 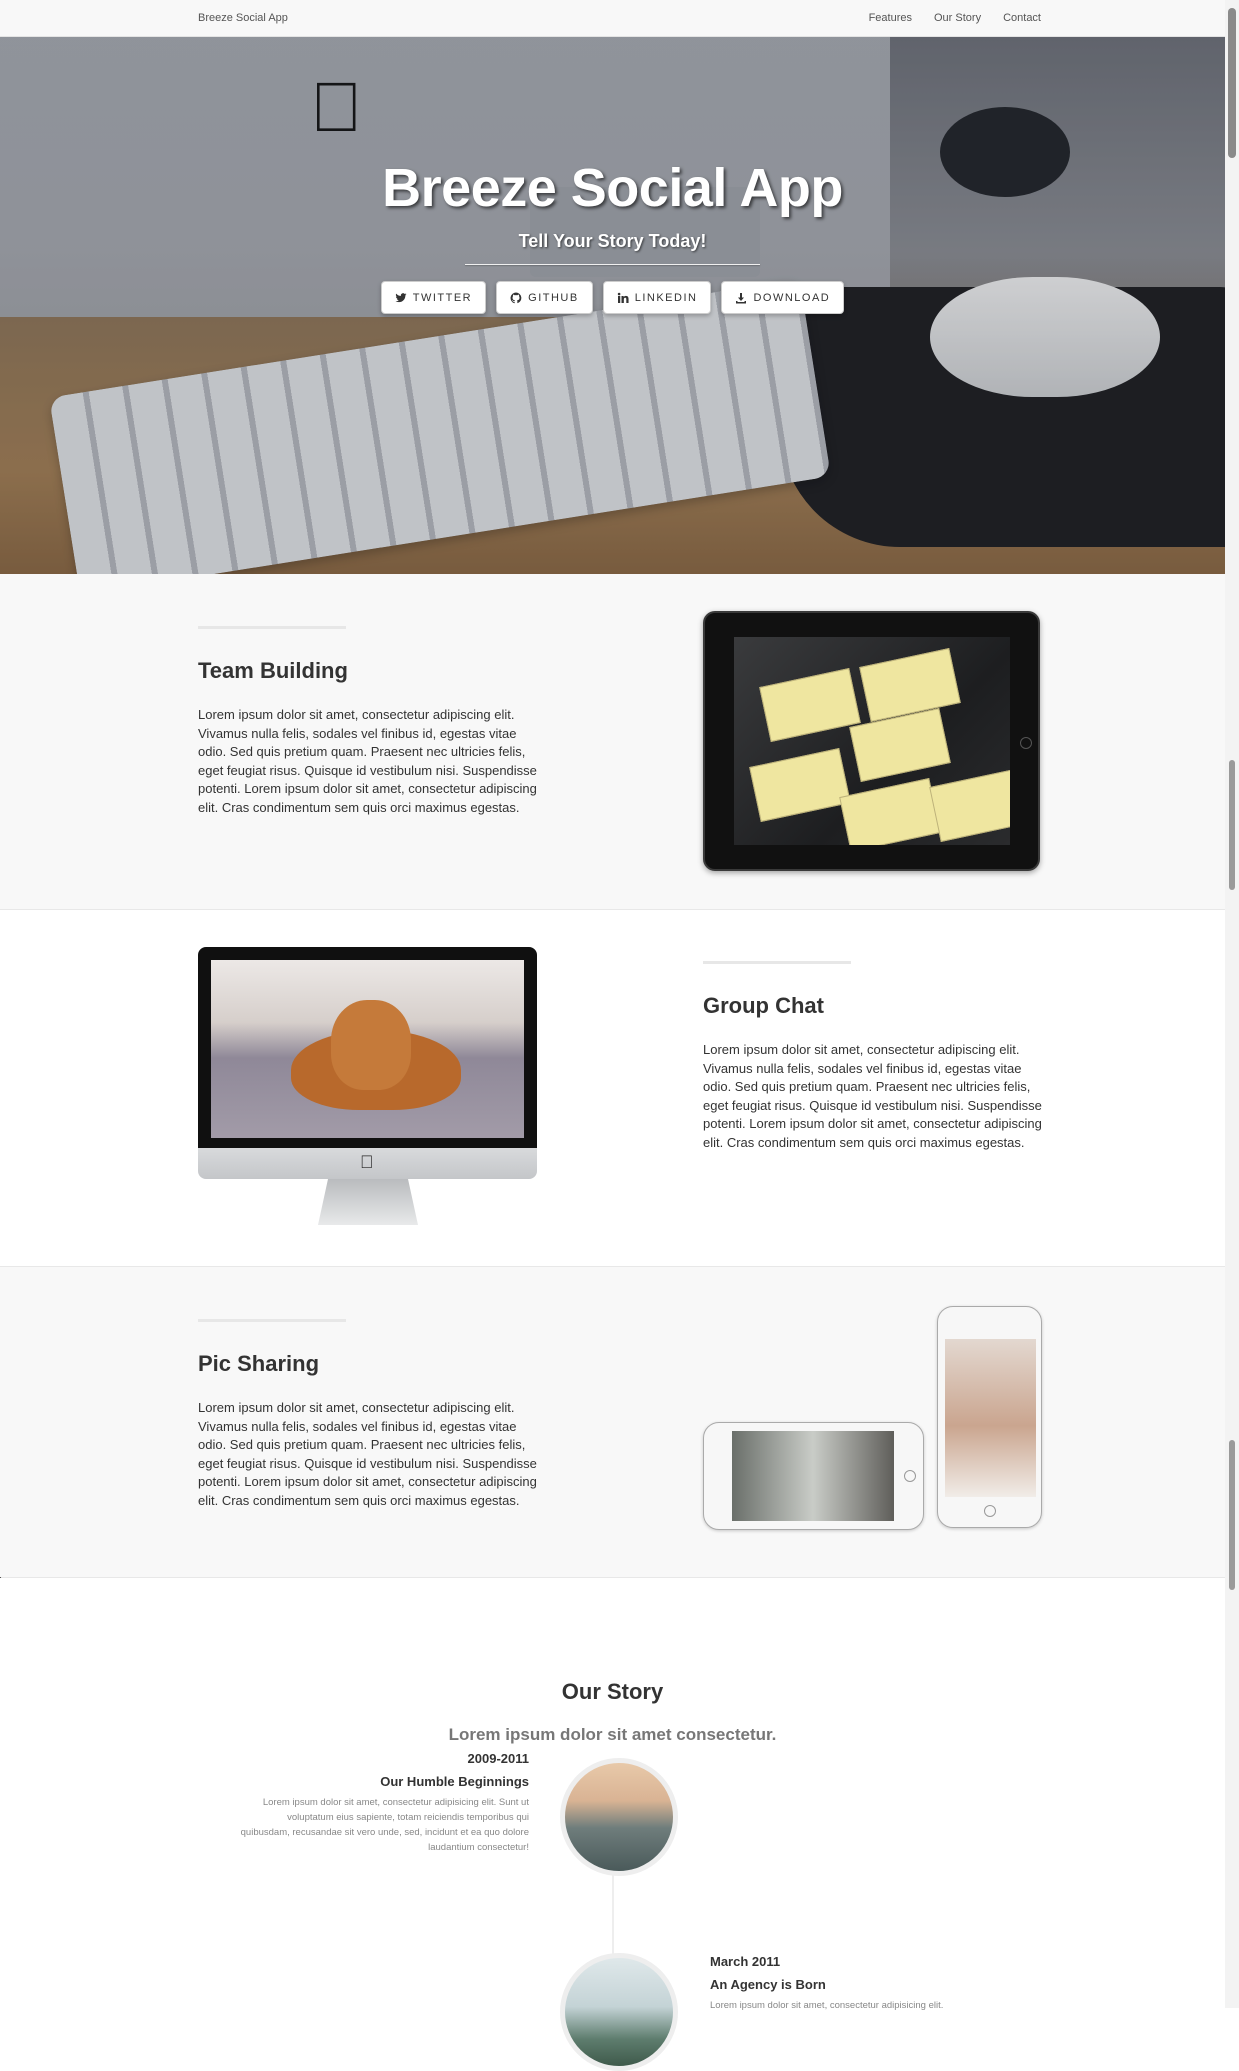 I want to click on imac-frame, so click(x=367, y=1047).